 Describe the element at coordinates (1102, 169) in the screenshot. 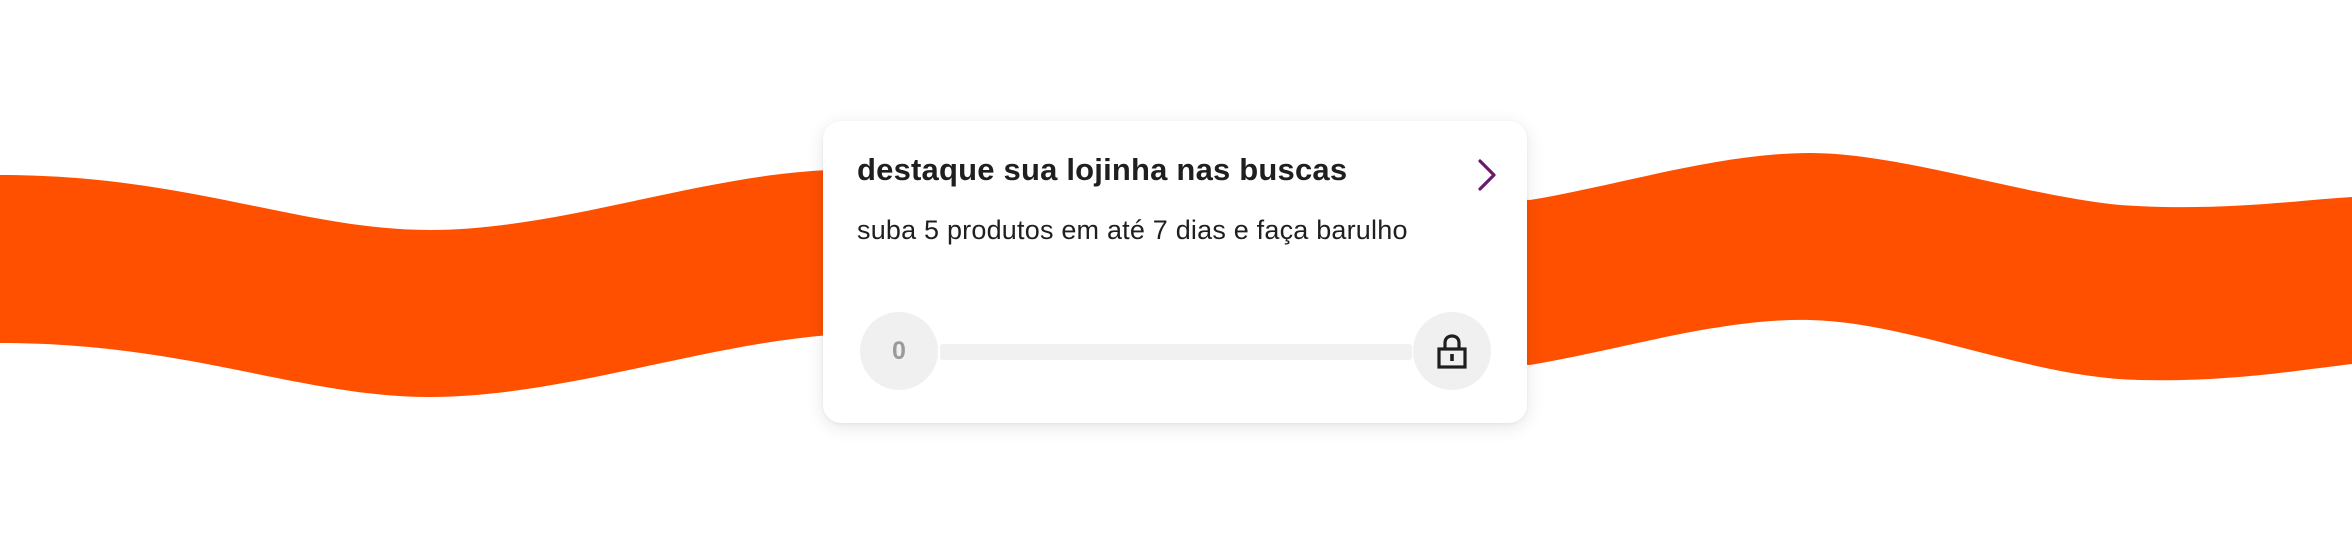

I see `card-title: destaque sua lojinha nas buscas` at that location.